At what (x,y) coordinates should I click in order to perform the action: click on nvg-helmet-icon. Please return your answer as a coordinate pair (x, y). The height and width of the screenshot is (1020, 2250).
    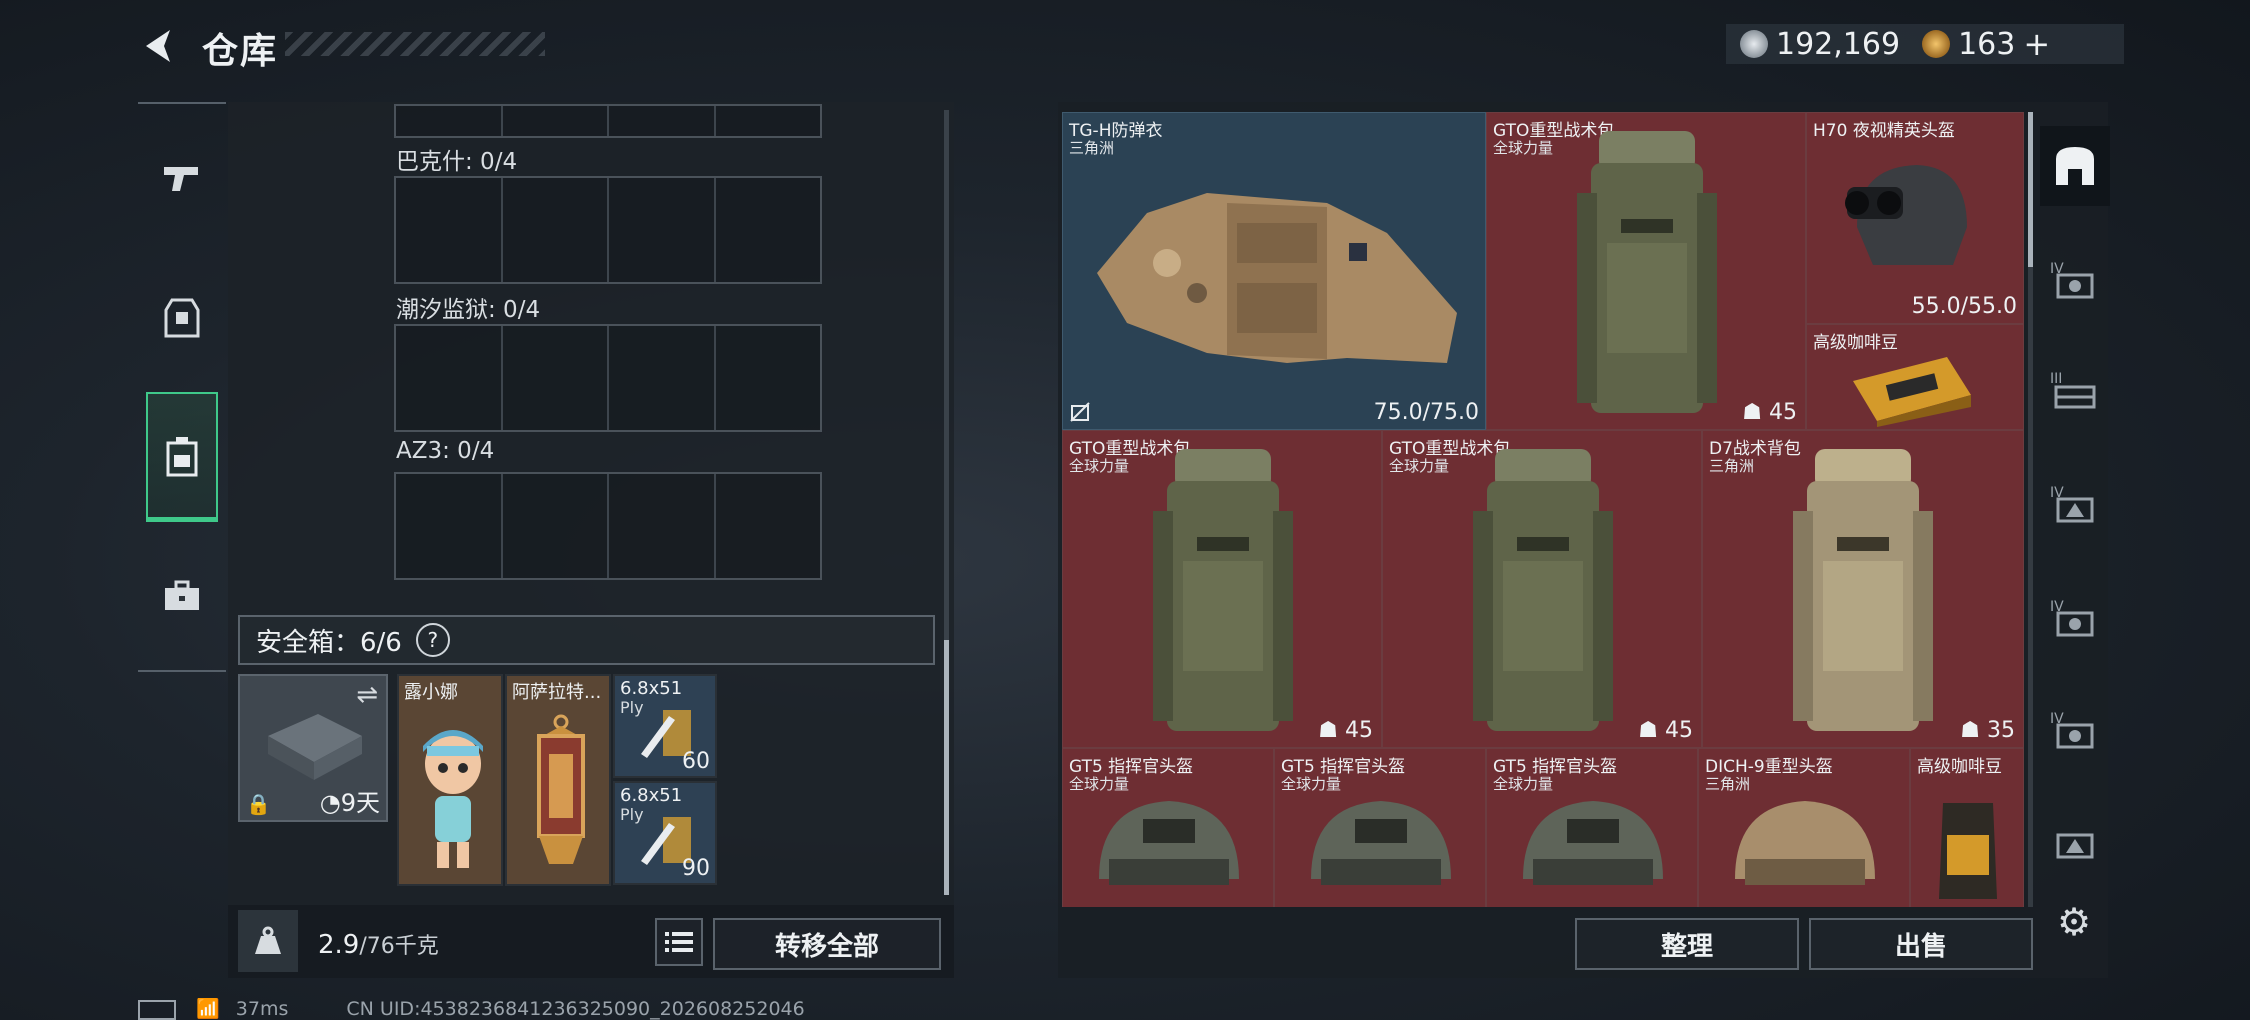
    Looking at the image, I should click on (1906, 215).